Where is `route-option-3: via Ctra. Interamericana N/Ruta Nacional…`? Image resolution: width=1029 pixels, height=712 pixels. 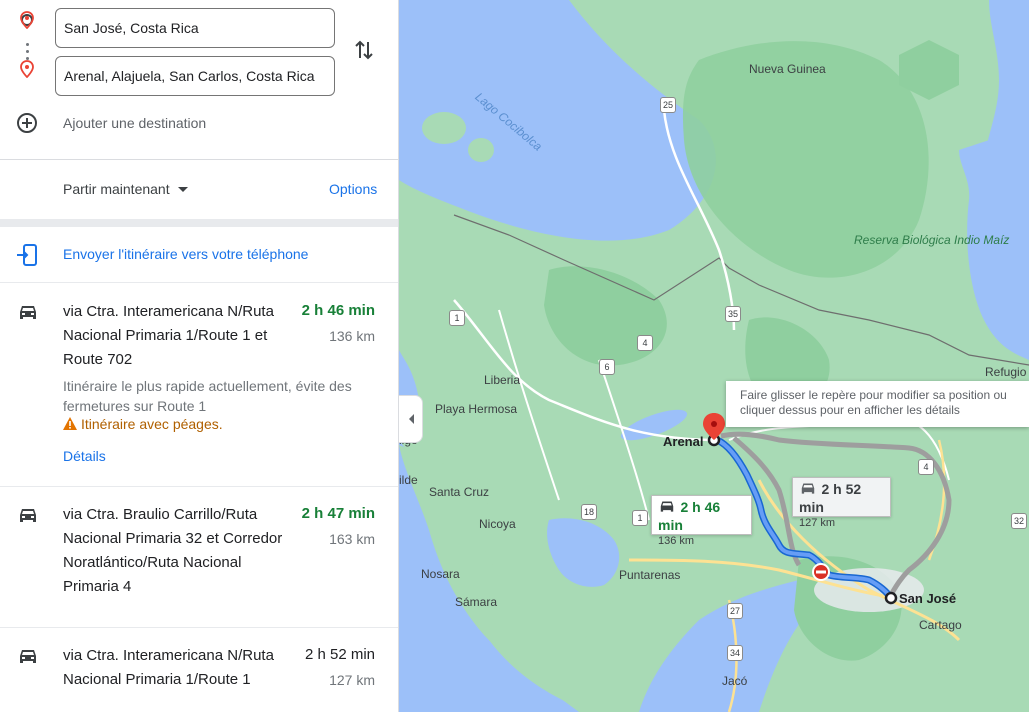 route-option-3: via Ctra. Interamericana N/Ruta Nacional… is located at coordinates (199, 670).